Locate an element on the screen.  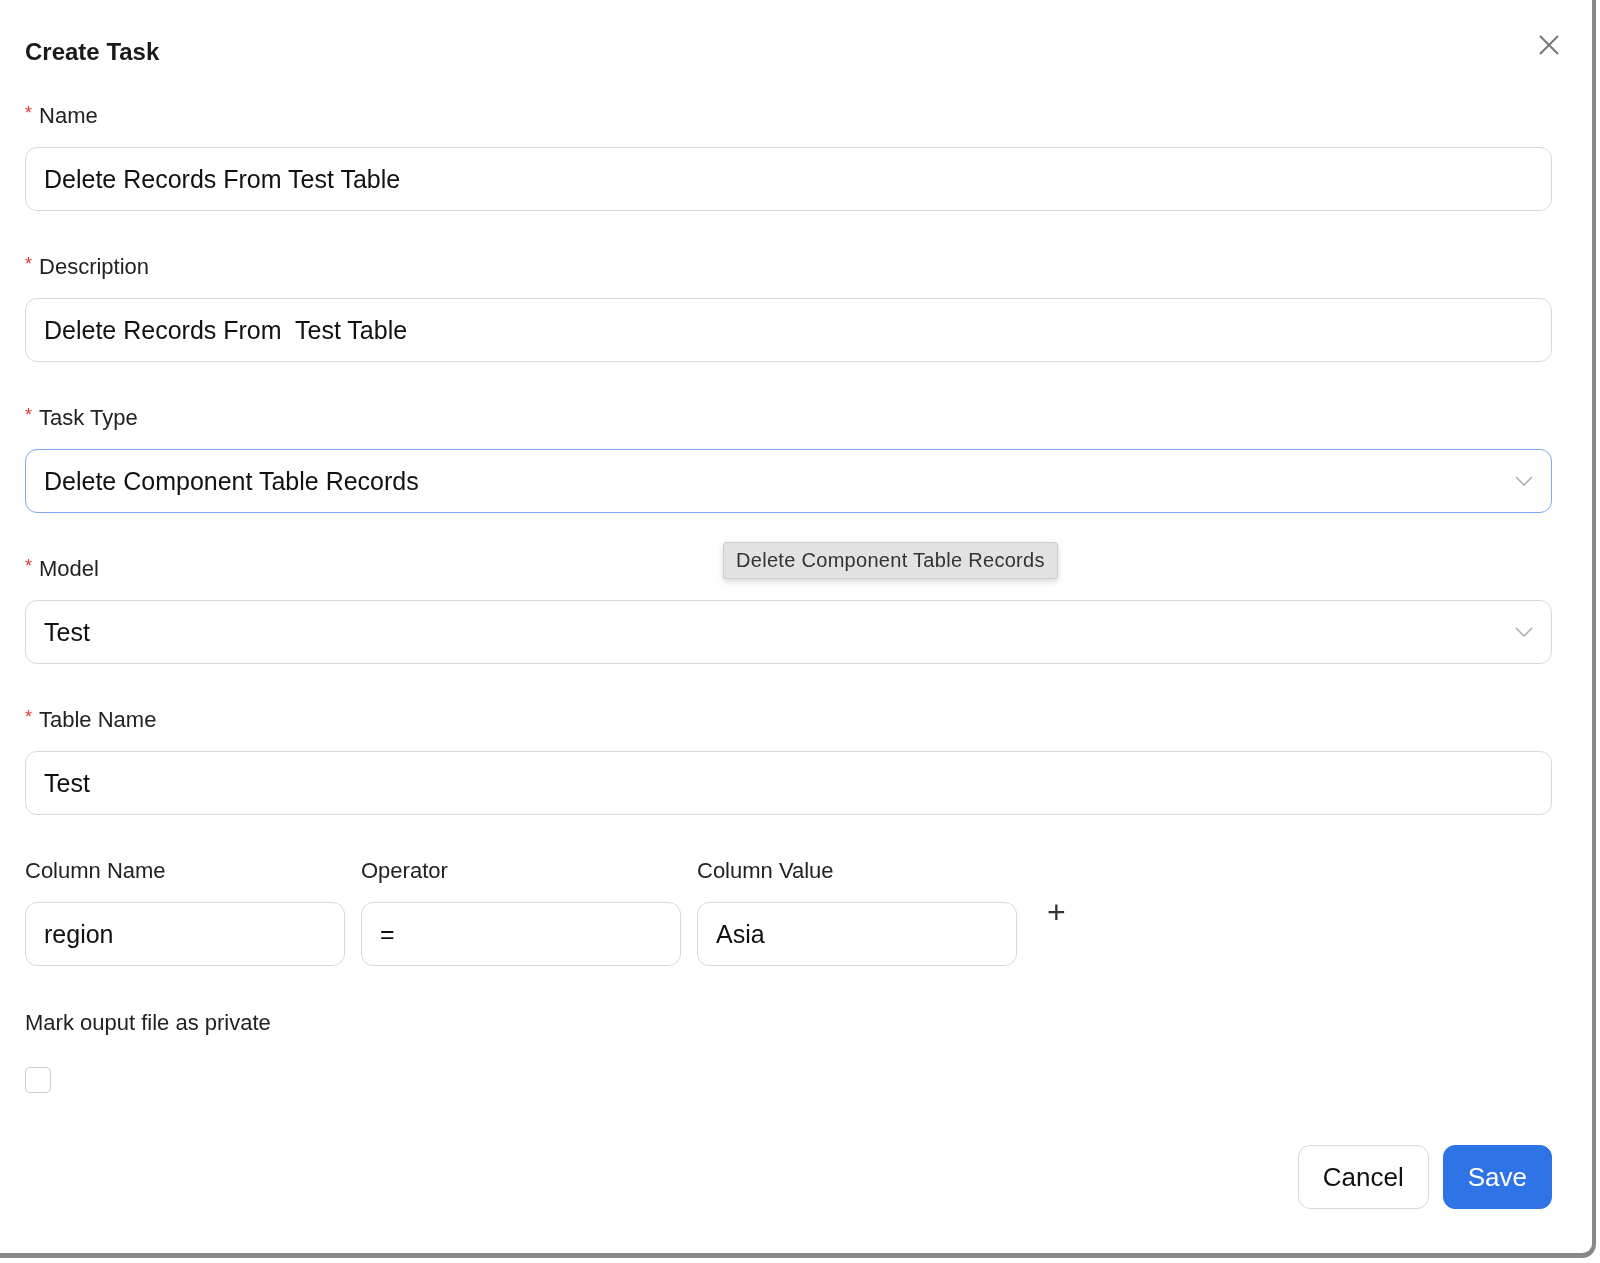
select-field: Test is located at coordinates (788, 632).